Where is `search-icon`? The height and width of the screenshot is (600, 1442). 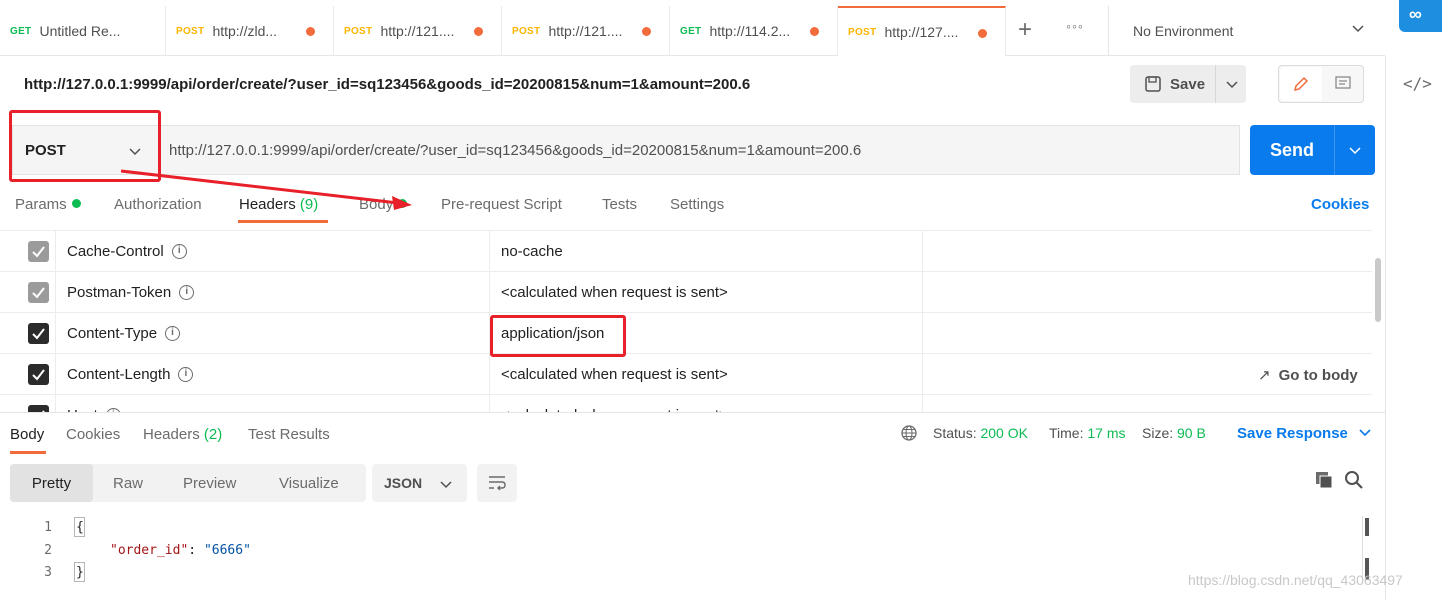
search-icon is located at coordinates (1354, 480).